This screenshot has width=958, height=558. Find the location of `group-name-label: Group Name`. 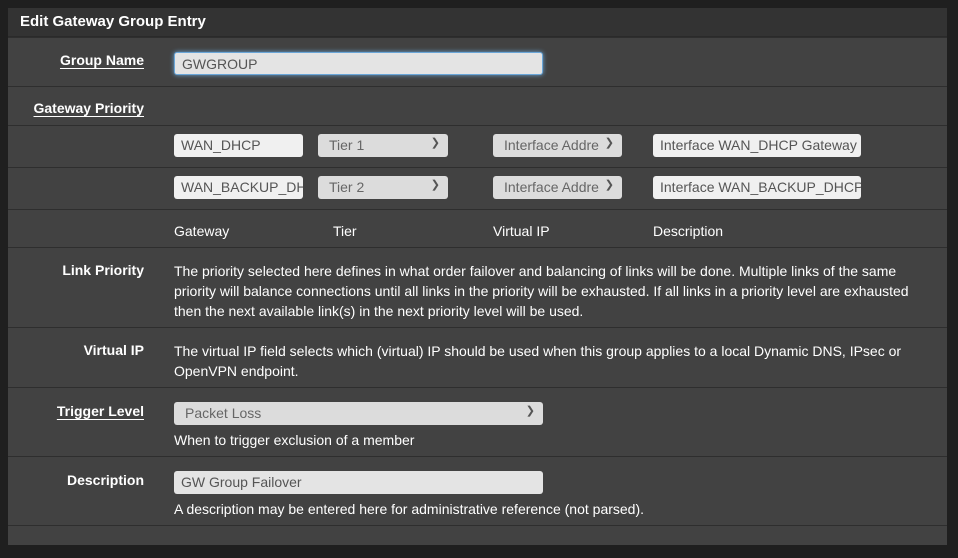

group-name-label: Group Name is located at coordinates (101, 60).